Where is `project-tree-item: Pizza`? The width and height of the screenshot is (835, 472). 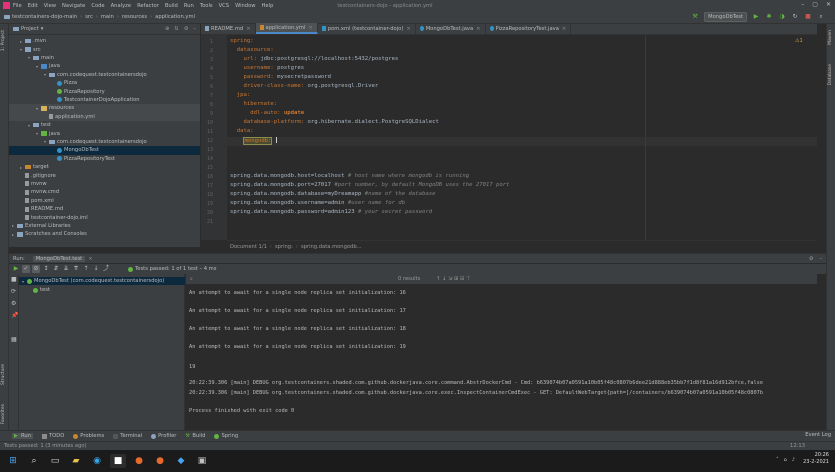 project-tree-item: Pizza is located at coordinates (104, 83).